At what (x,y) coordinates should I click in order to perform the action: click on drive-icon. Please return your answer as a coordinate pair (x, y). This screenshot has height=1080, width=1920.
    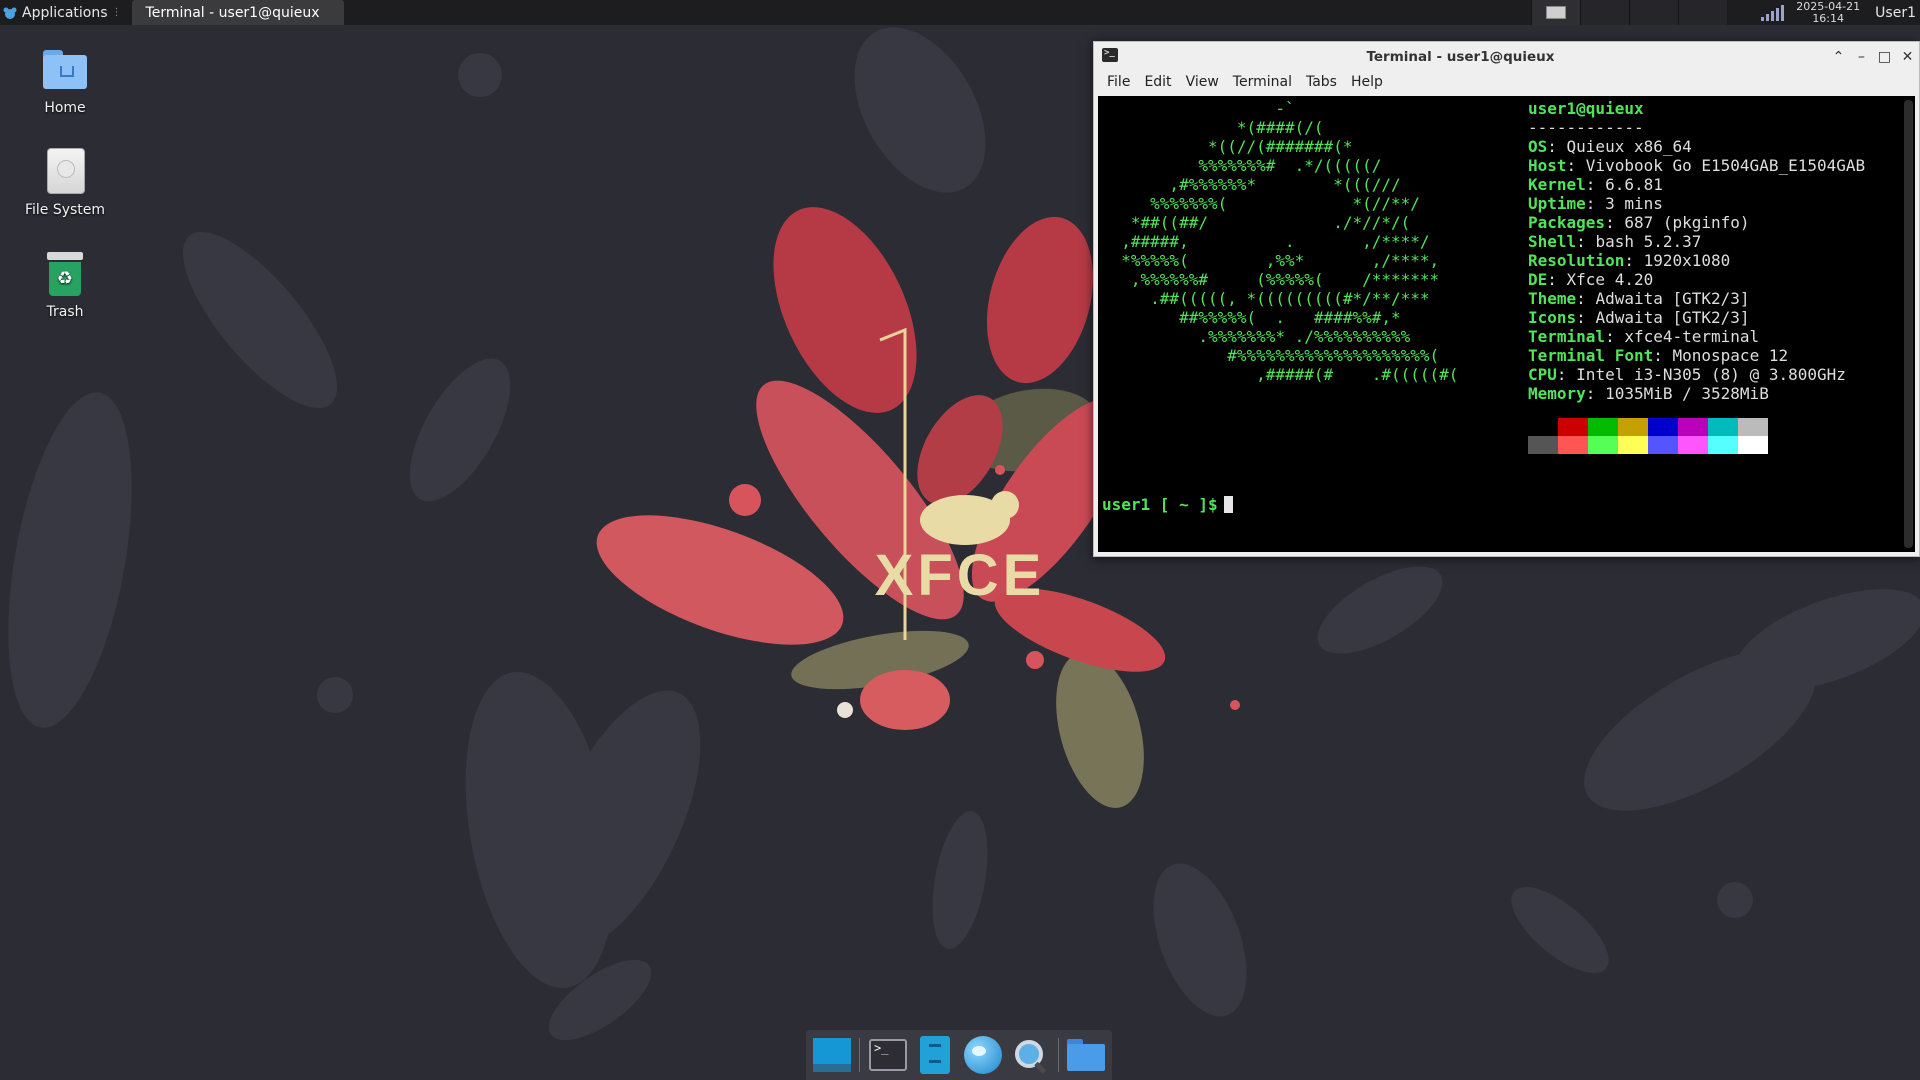
    Looking at the image, I should click on (65, 172).